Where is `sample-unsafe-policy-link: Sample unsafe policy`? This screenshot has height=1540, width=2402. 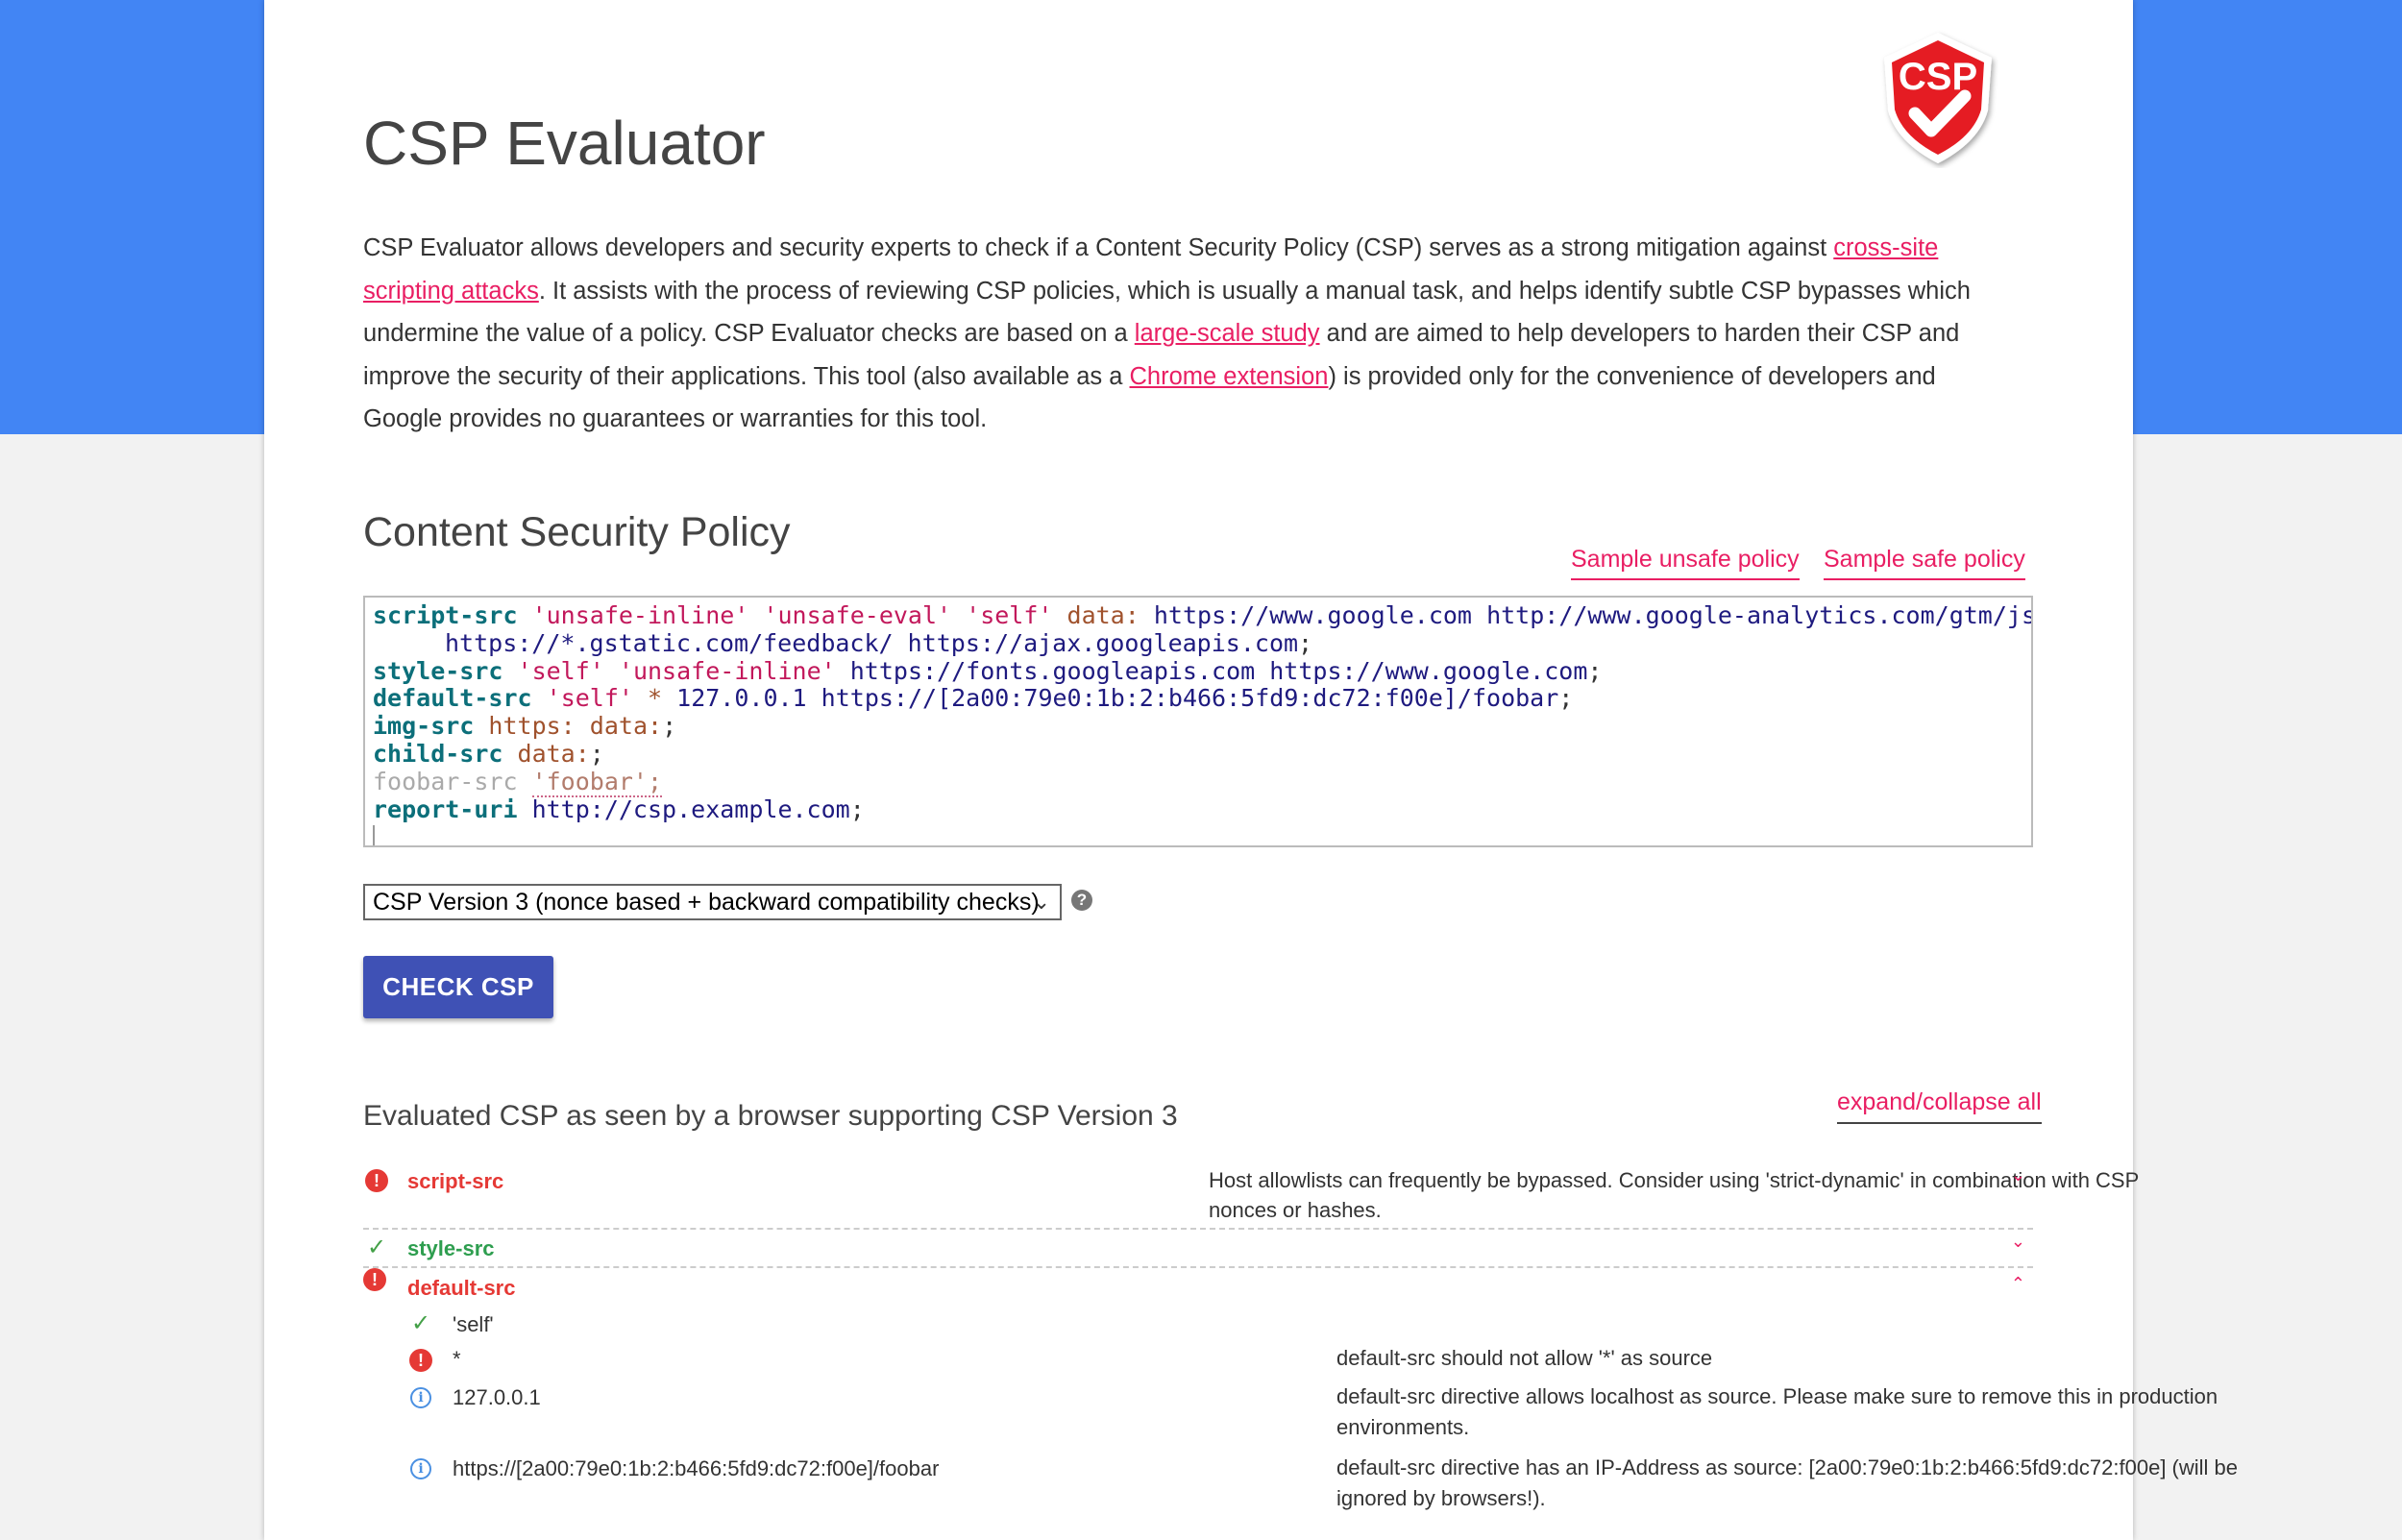 sample-unsafe-policy-link: Sample unsafe policy is located at coordinates (1685, 563).